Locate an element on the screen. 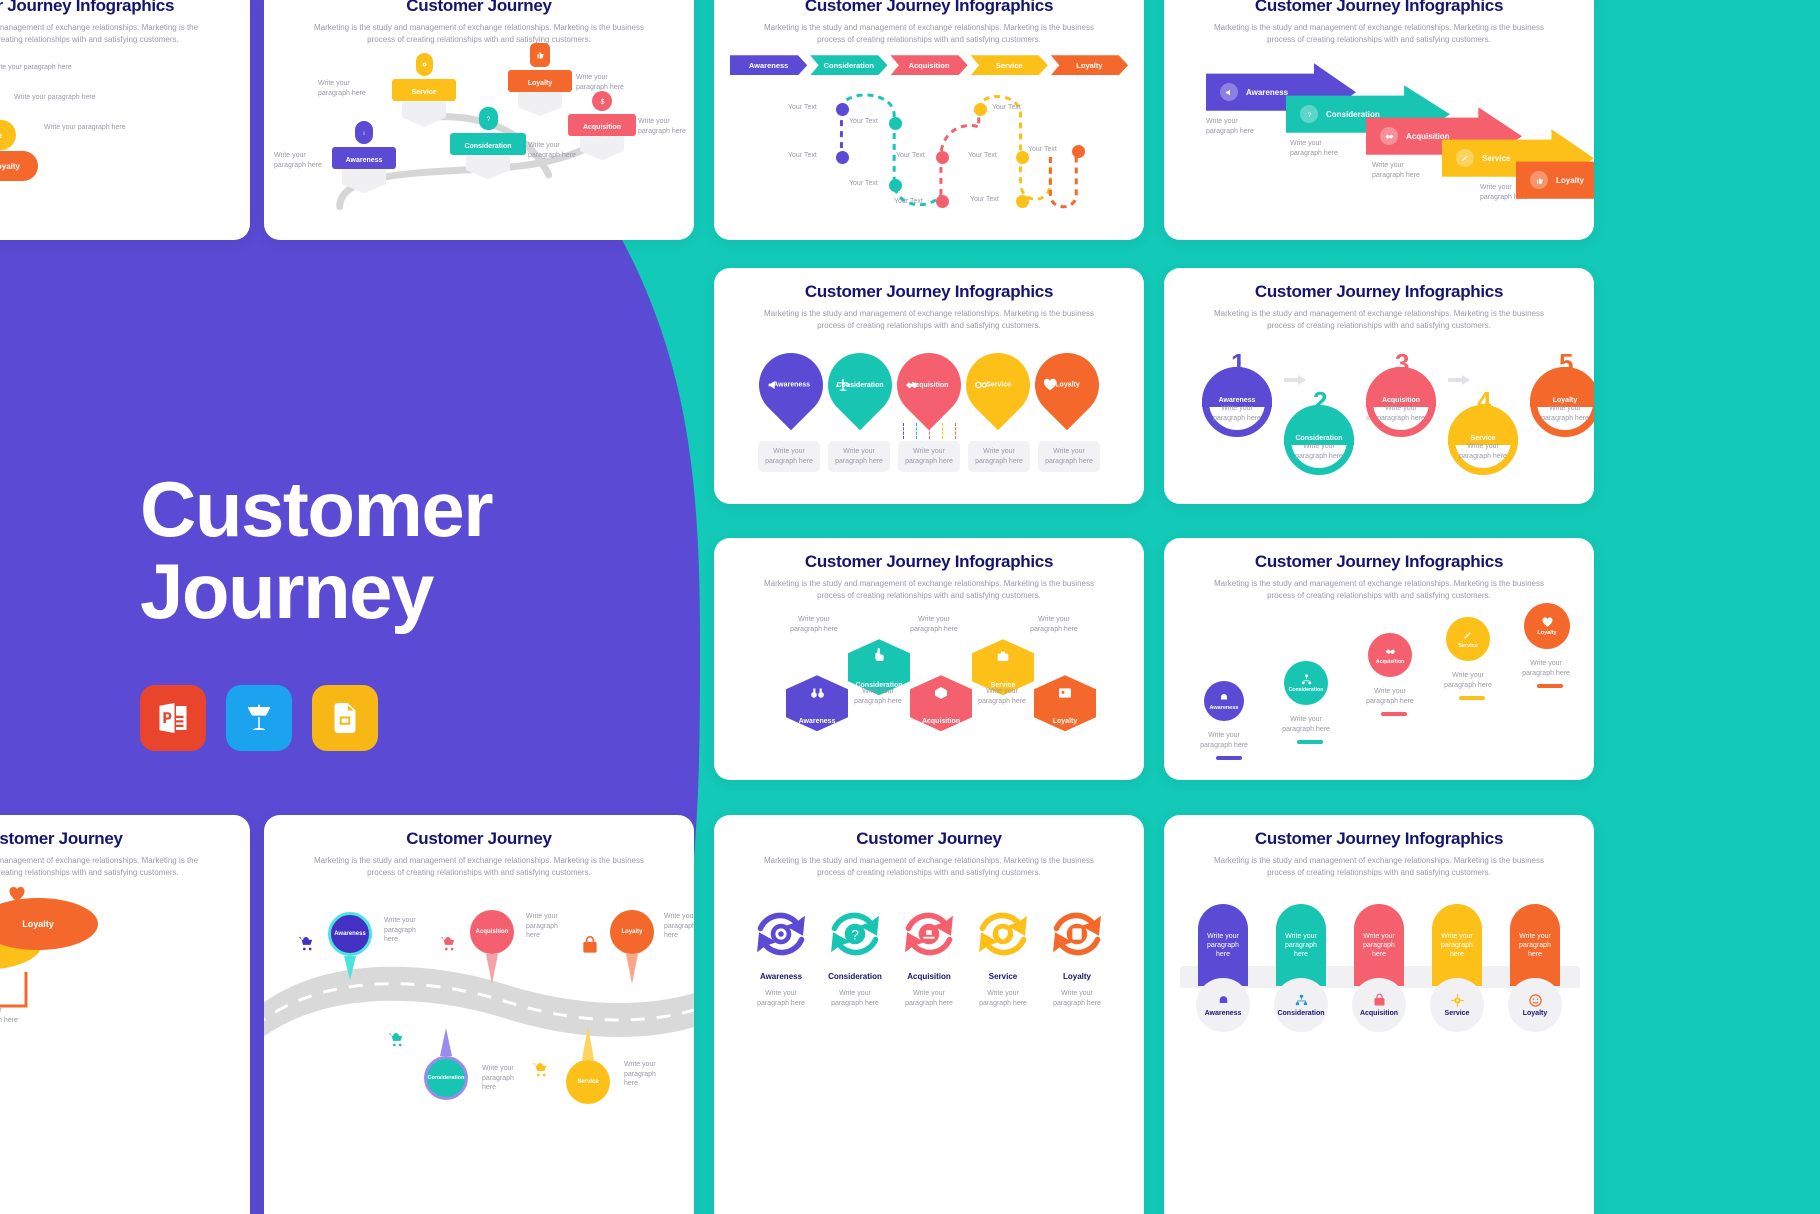 Image resolution: width=1820 pixels, height=1214 pixels. pill-service: Write your paragraph here Service is located at coordinates (1457, 968).